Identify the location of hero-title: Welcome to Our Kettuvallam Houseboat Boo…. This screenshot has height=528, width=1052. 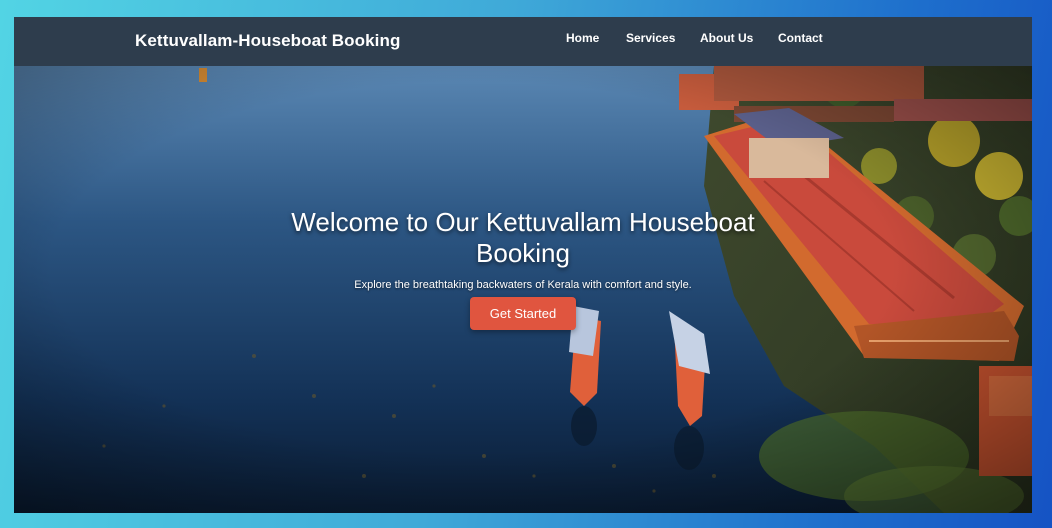
(523, 237).